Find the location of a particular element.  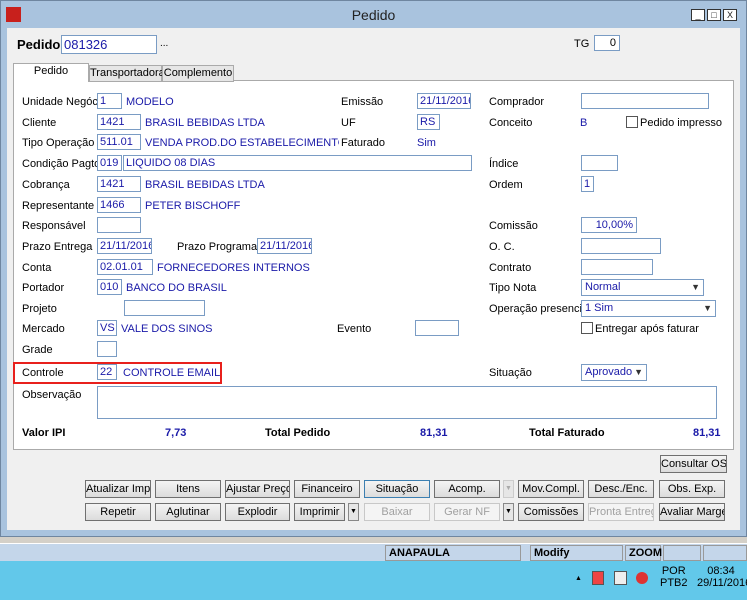

representante-label: Representante is located at coordinates (58, 206).